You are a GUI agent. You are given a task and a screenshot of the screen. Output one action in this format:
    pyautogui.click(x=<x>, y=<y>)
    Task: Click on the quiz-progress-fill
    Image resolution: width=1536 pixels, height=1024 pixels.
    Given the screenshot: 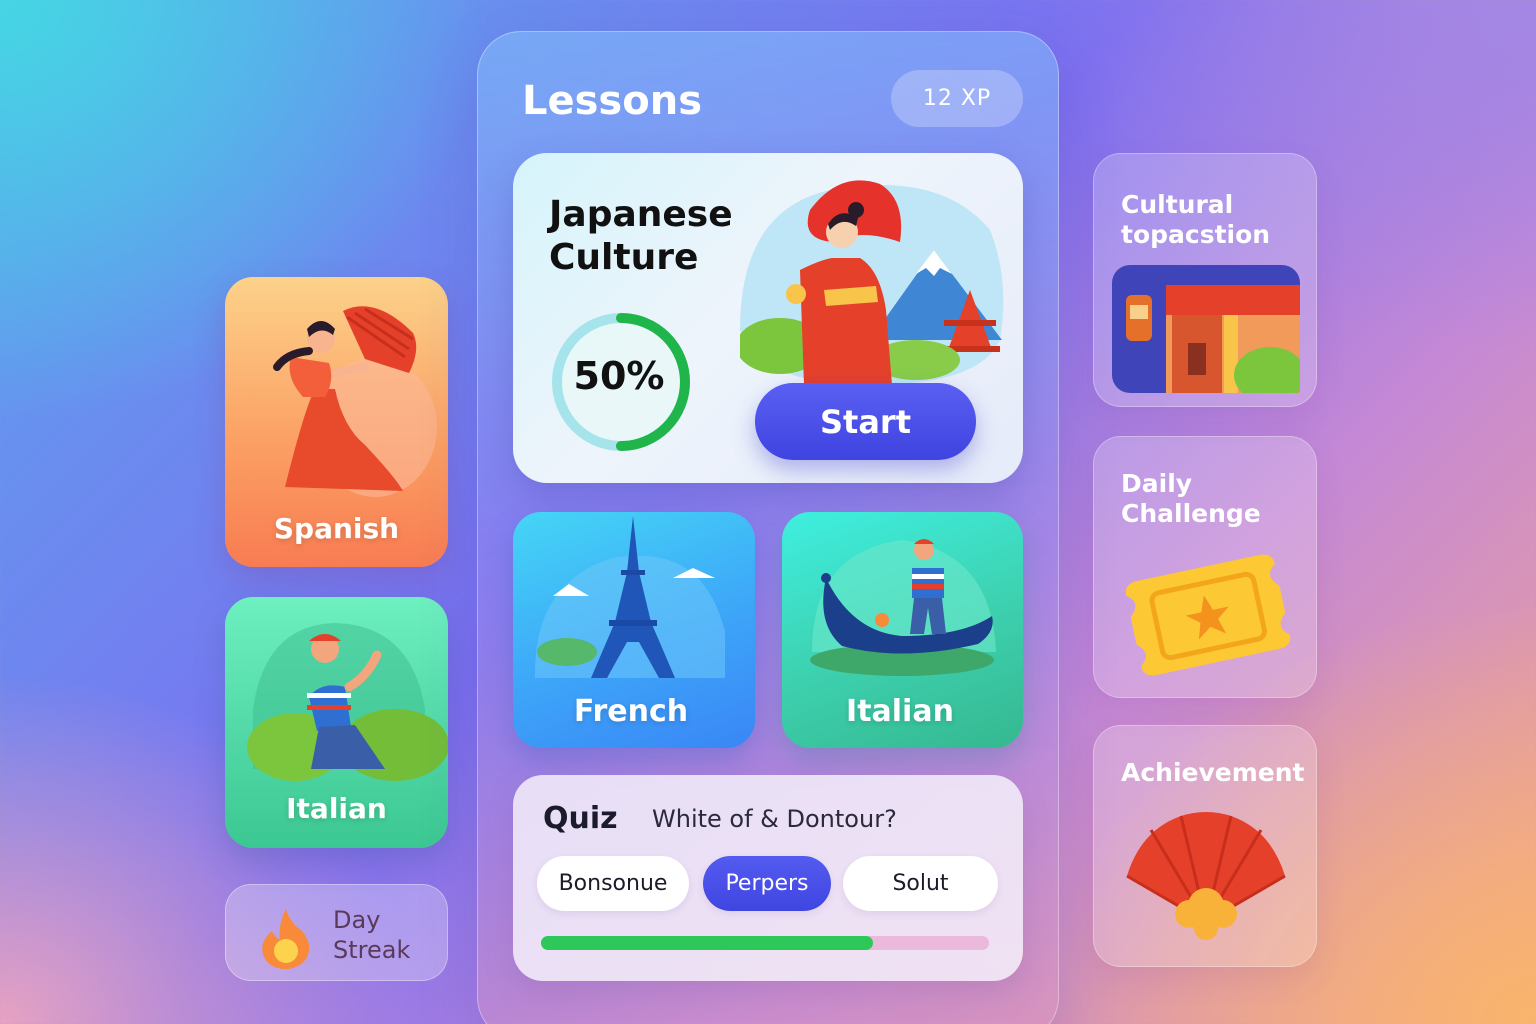 What is the action you would take?
    pyautogui.click(x=707, y=943)
    